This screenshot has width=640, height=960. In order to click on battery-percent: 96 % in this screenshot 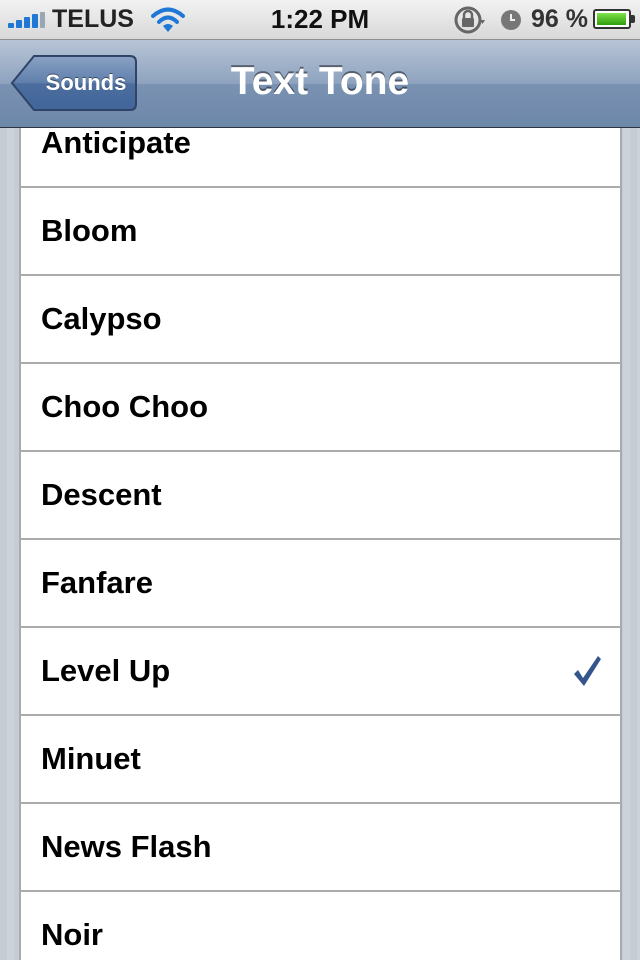, I will do `click(559, 19)`.